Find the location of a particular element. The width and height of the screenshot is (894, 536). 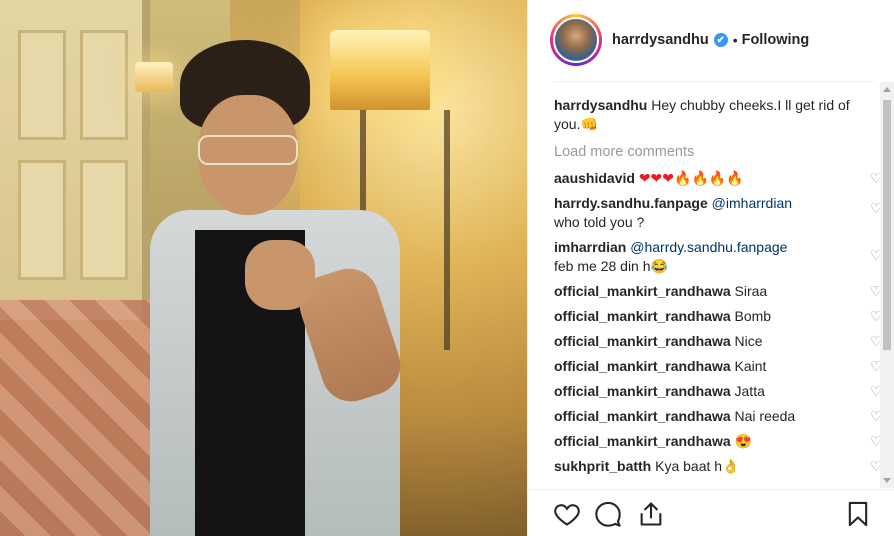

comment-row: sukhprit_batth Kya baat h👌 ♡ is located at coordinates (719, 466).